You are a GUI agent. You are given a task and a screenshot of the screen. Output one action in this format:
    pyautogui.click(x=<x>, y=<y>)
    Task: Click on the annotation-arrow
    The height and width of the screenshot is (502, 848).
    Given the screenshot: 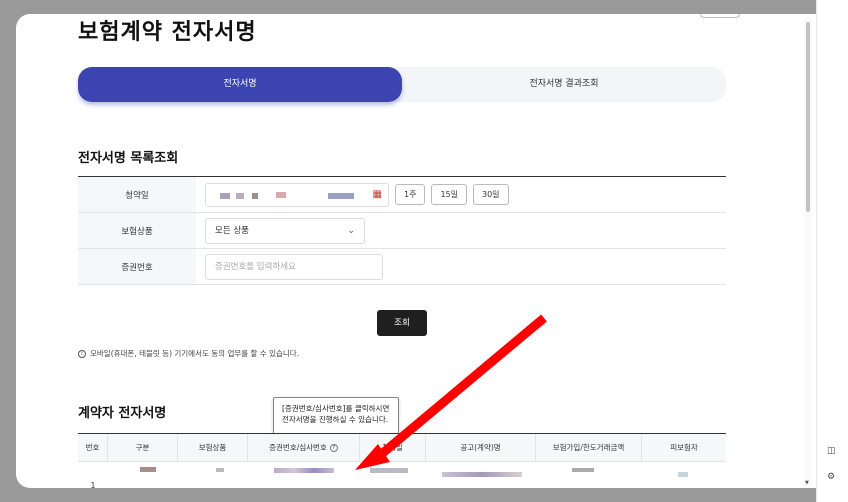 What is the action you would take?
    pyautogui.click(x=451, y=392)
    